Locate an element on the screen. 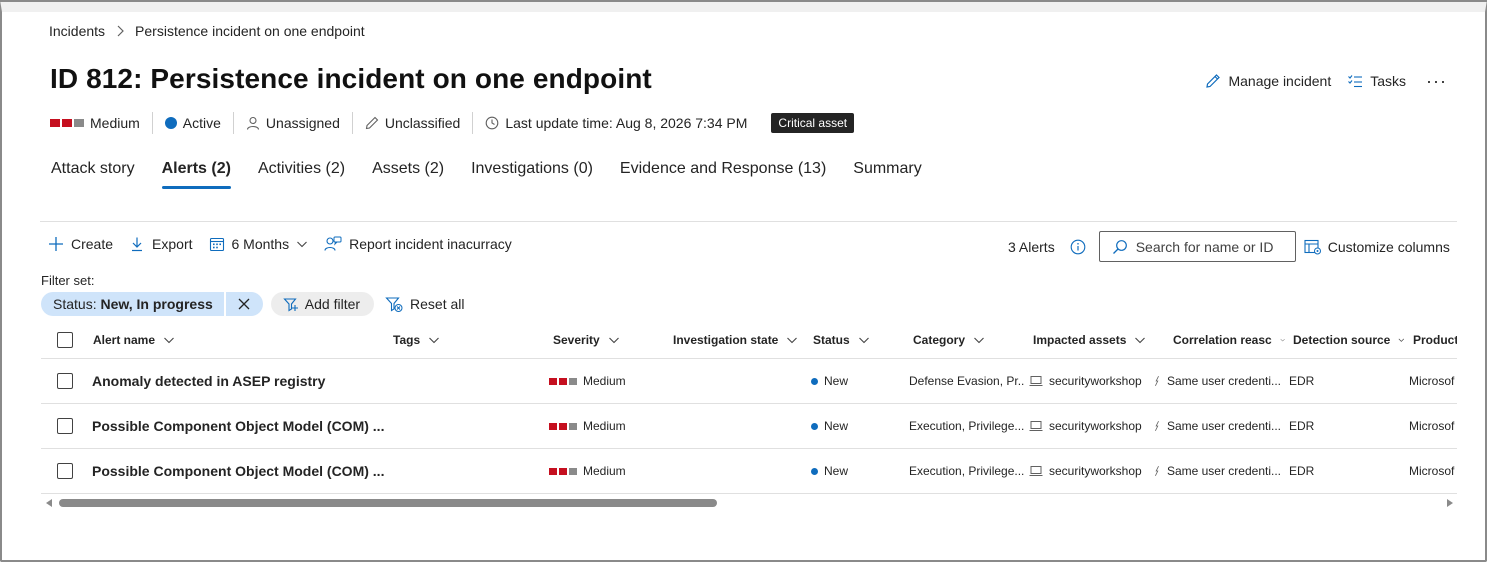 The image size is (1487, 562). column-header-alert-name: Alert name is located at coordinates (238, 340).